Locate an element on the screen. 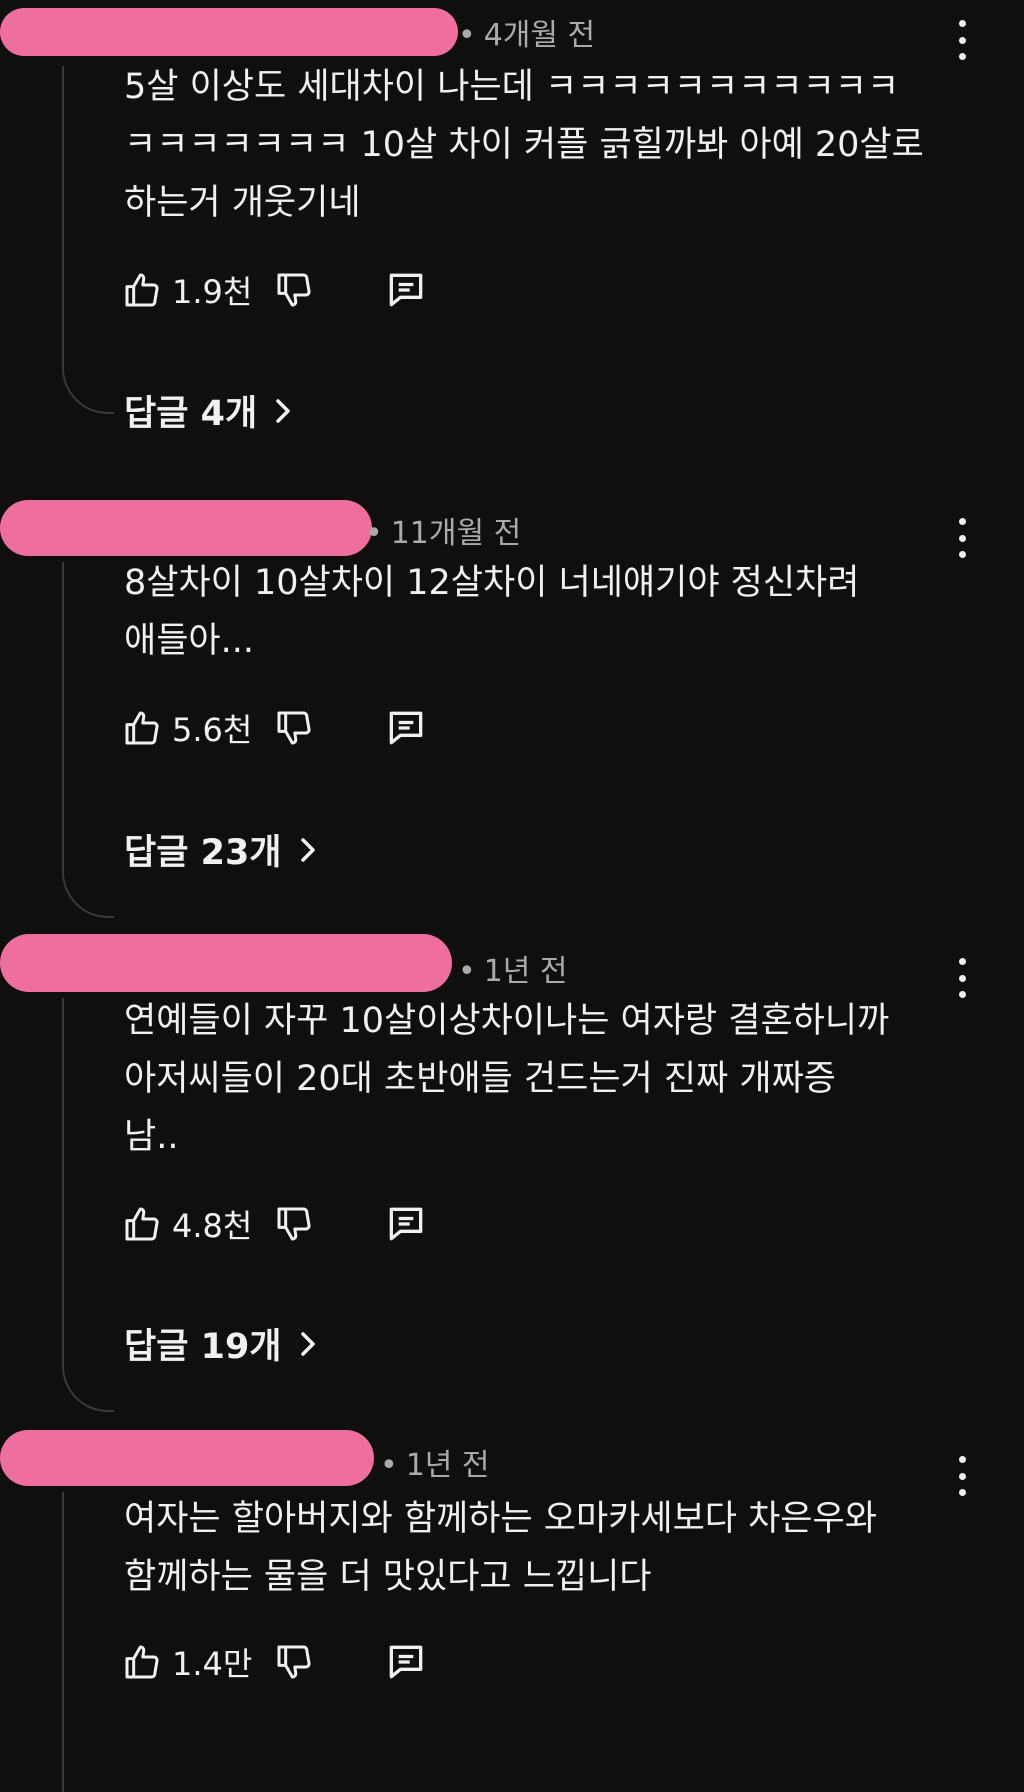 The height and width of the screenshot is (1792, 1024). action-row: 5.6천 is located at coordinates (275, 728).